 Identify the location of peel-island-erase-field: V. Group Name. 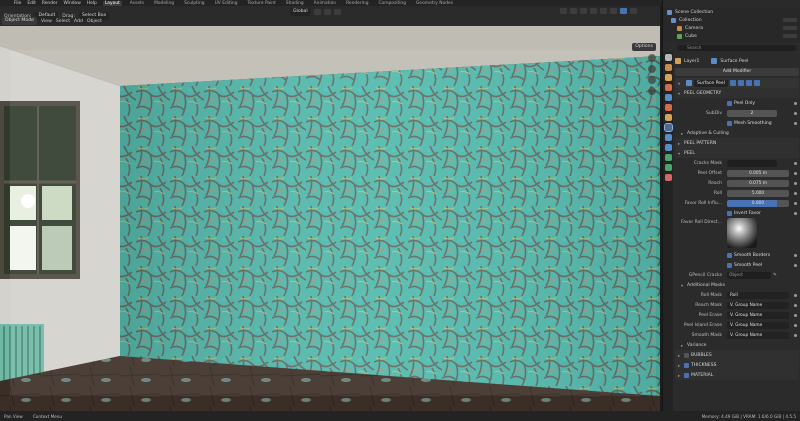
(758, 325).